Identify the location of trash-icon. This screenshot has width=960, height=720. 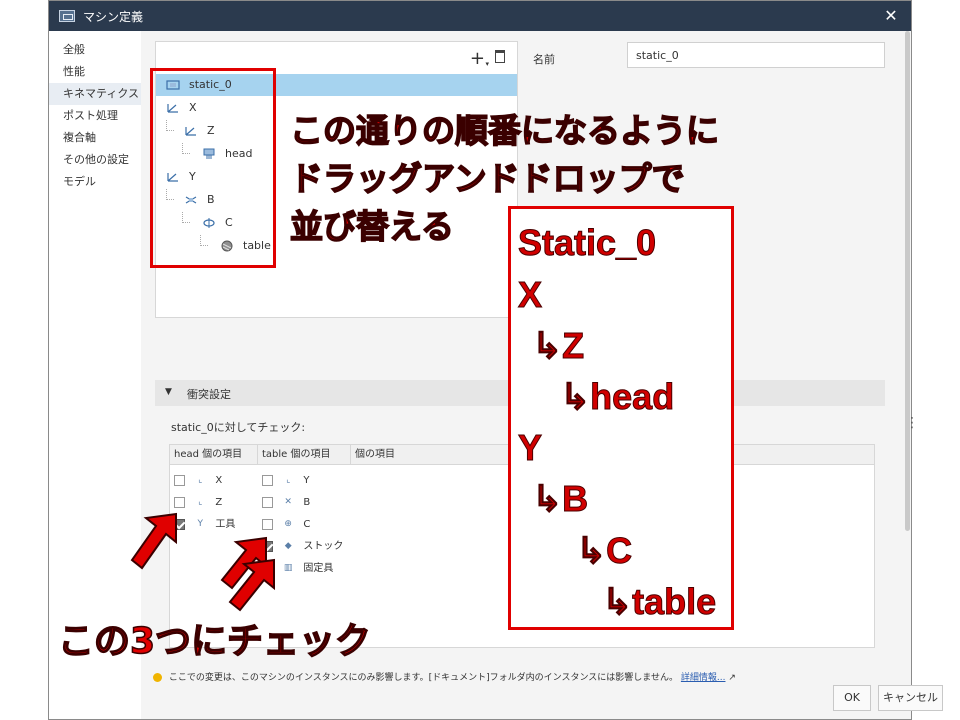
(500, 56).